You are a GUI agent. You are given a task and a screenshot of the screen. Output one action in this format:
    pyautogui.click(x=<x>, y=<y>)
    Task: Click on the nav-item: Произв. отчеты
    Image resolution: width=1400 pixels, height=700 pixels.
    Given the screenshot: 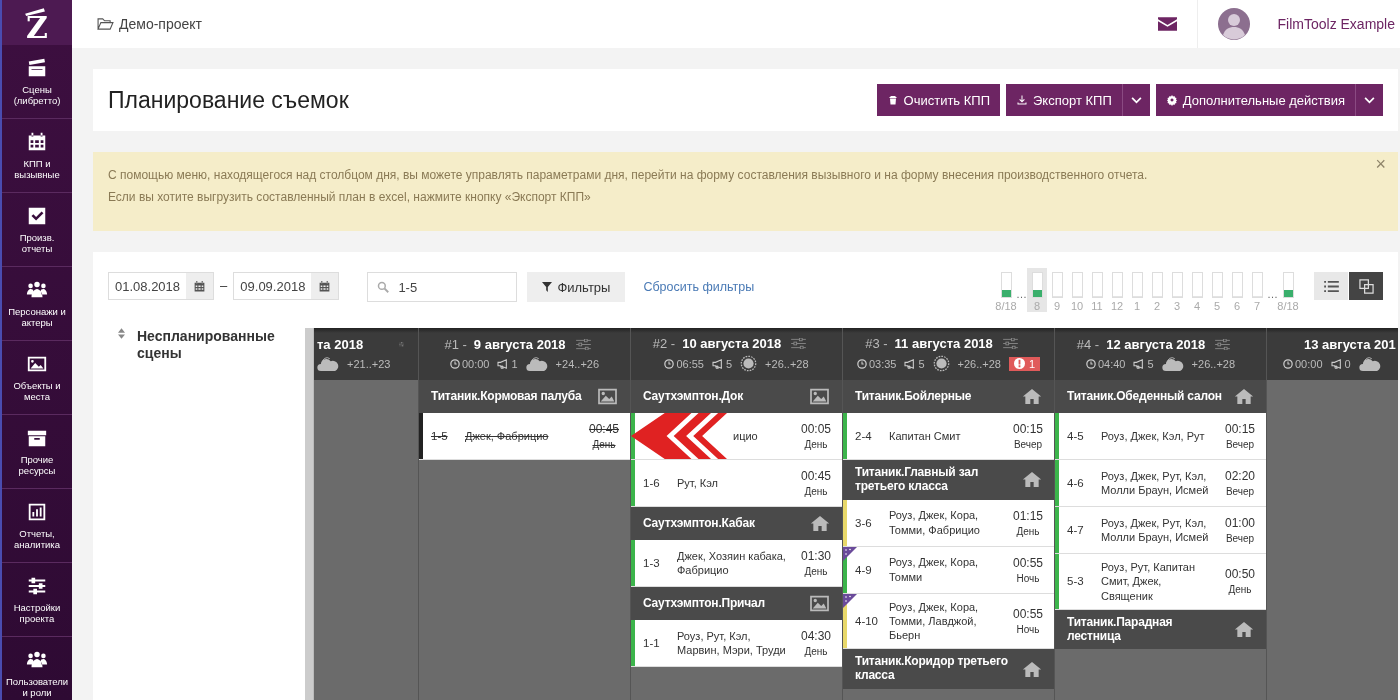 What is the action you would take?
    pyautogui.click(x=37, y=230)
    